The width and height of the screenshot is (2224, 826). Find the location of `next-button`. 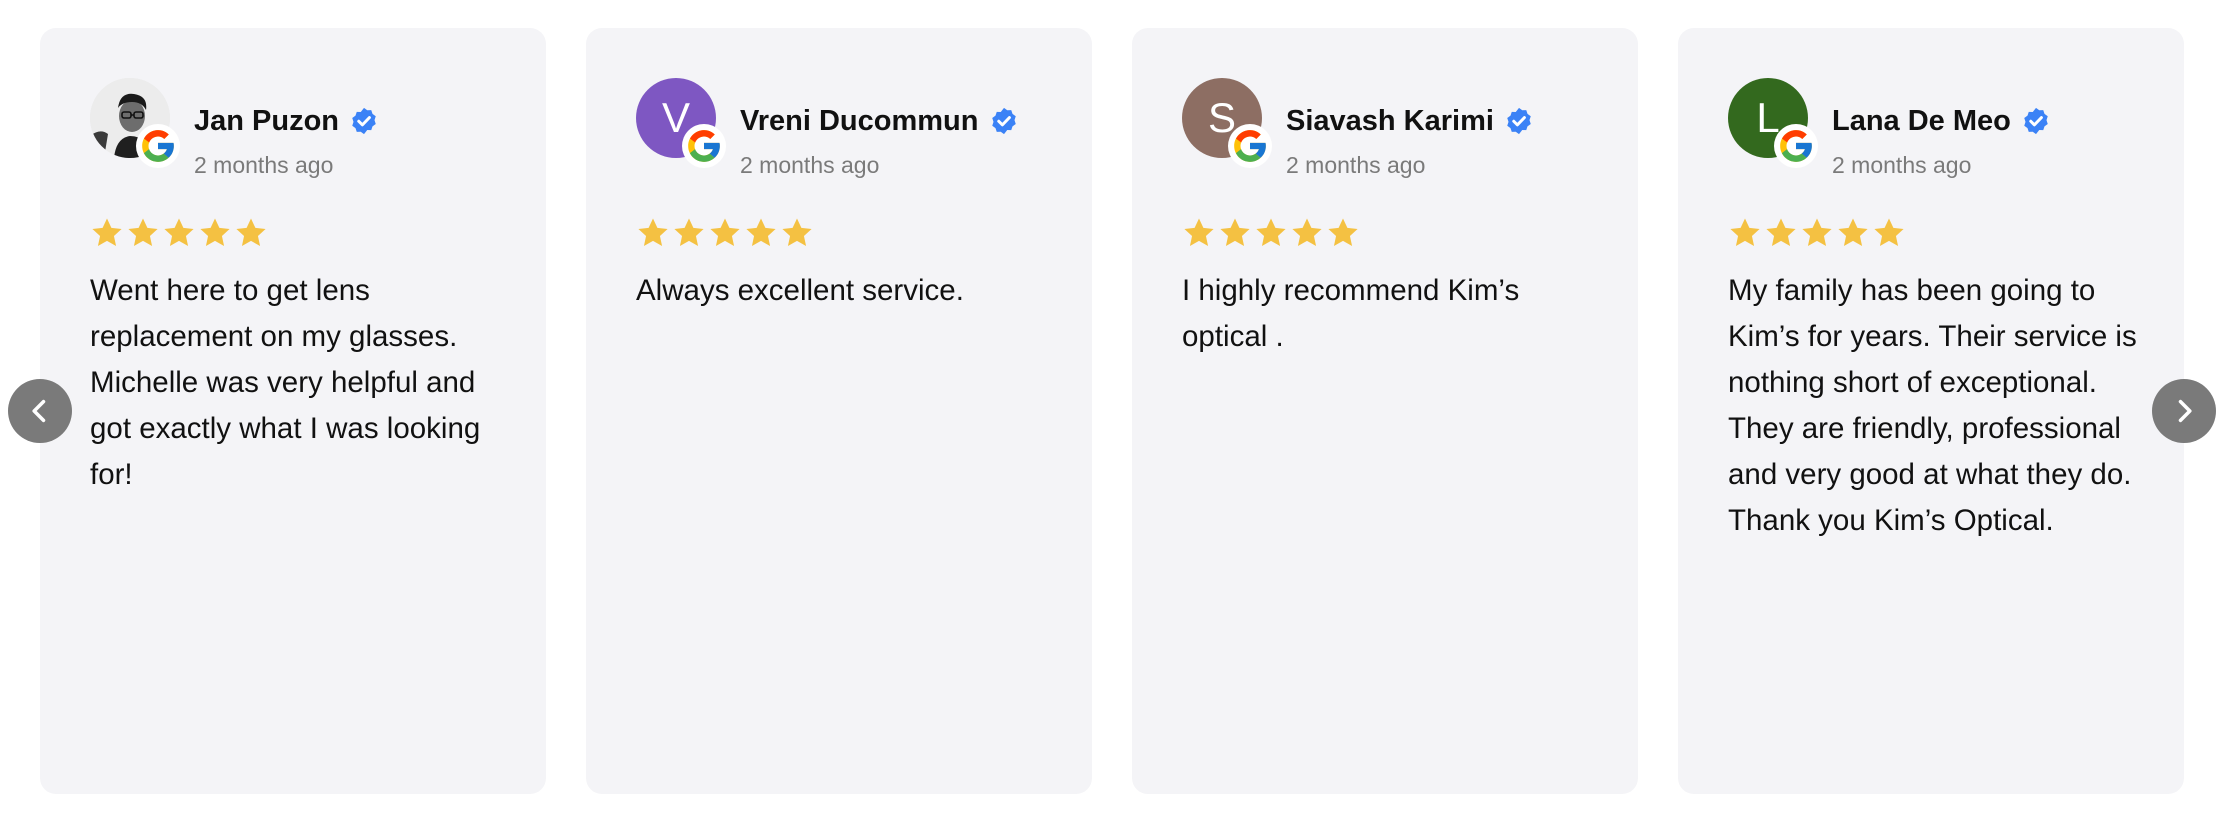

next-button is located at coordinates (2184, 411).